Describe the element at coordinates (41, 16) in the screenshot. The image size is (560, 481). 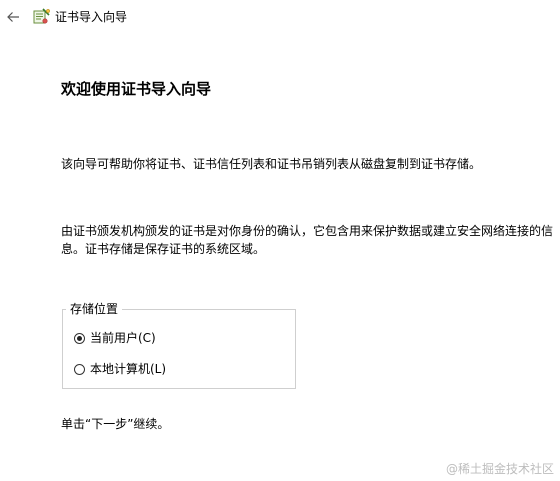
I see `certificate-wizard-icon` at that location.